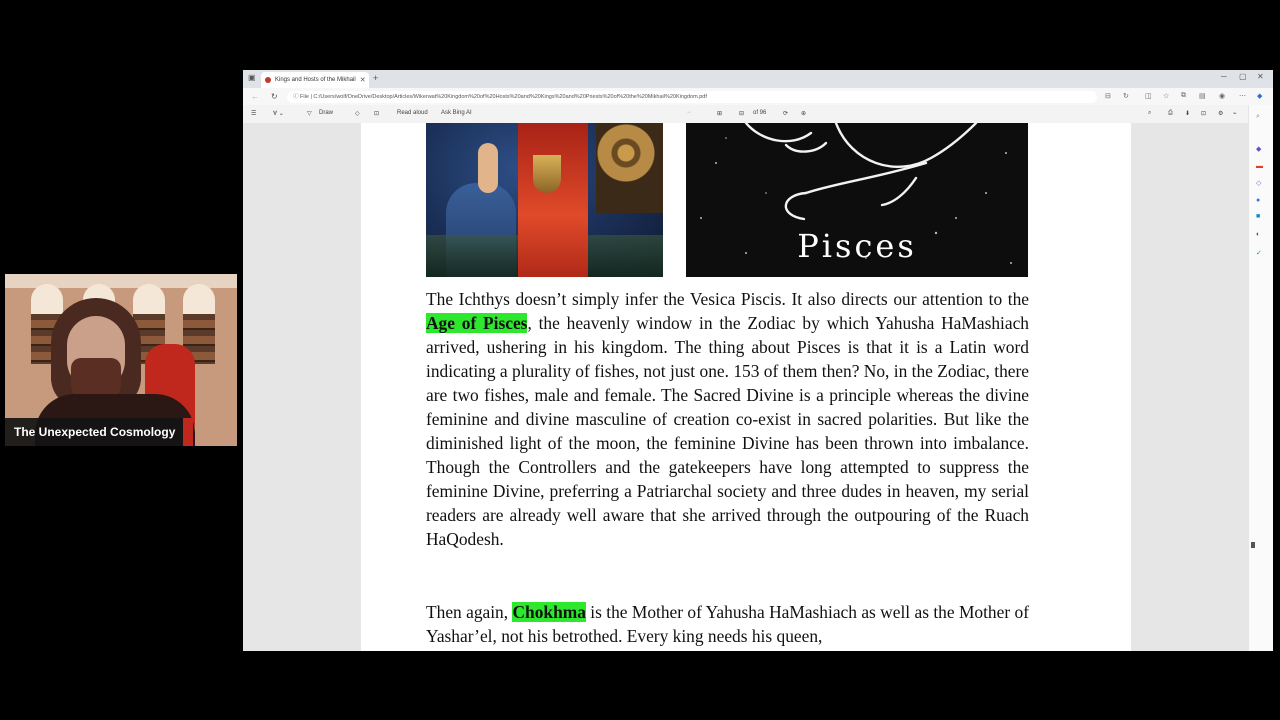  Describe the element at coordinates (1259, 166) in the screenshot. I see `tools-icon: ▬` at that location.